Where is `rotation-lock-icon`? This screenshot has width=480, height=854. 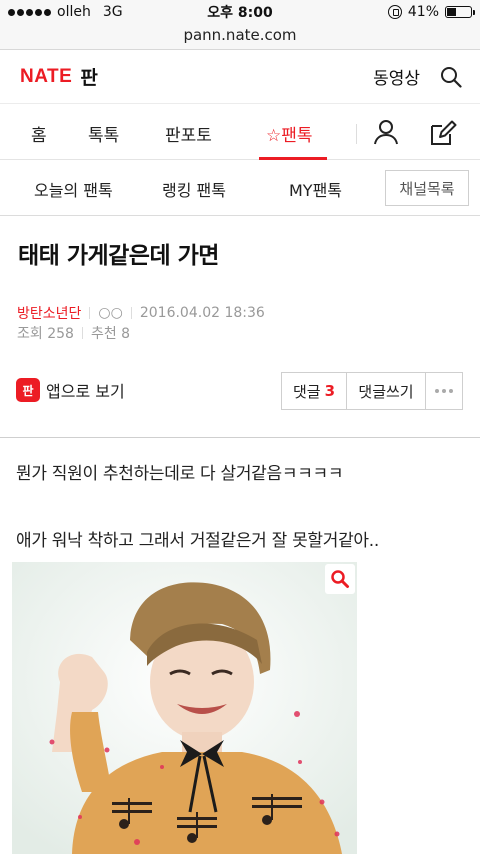 rotation-lock-icon is located at coordinates (394, 12).